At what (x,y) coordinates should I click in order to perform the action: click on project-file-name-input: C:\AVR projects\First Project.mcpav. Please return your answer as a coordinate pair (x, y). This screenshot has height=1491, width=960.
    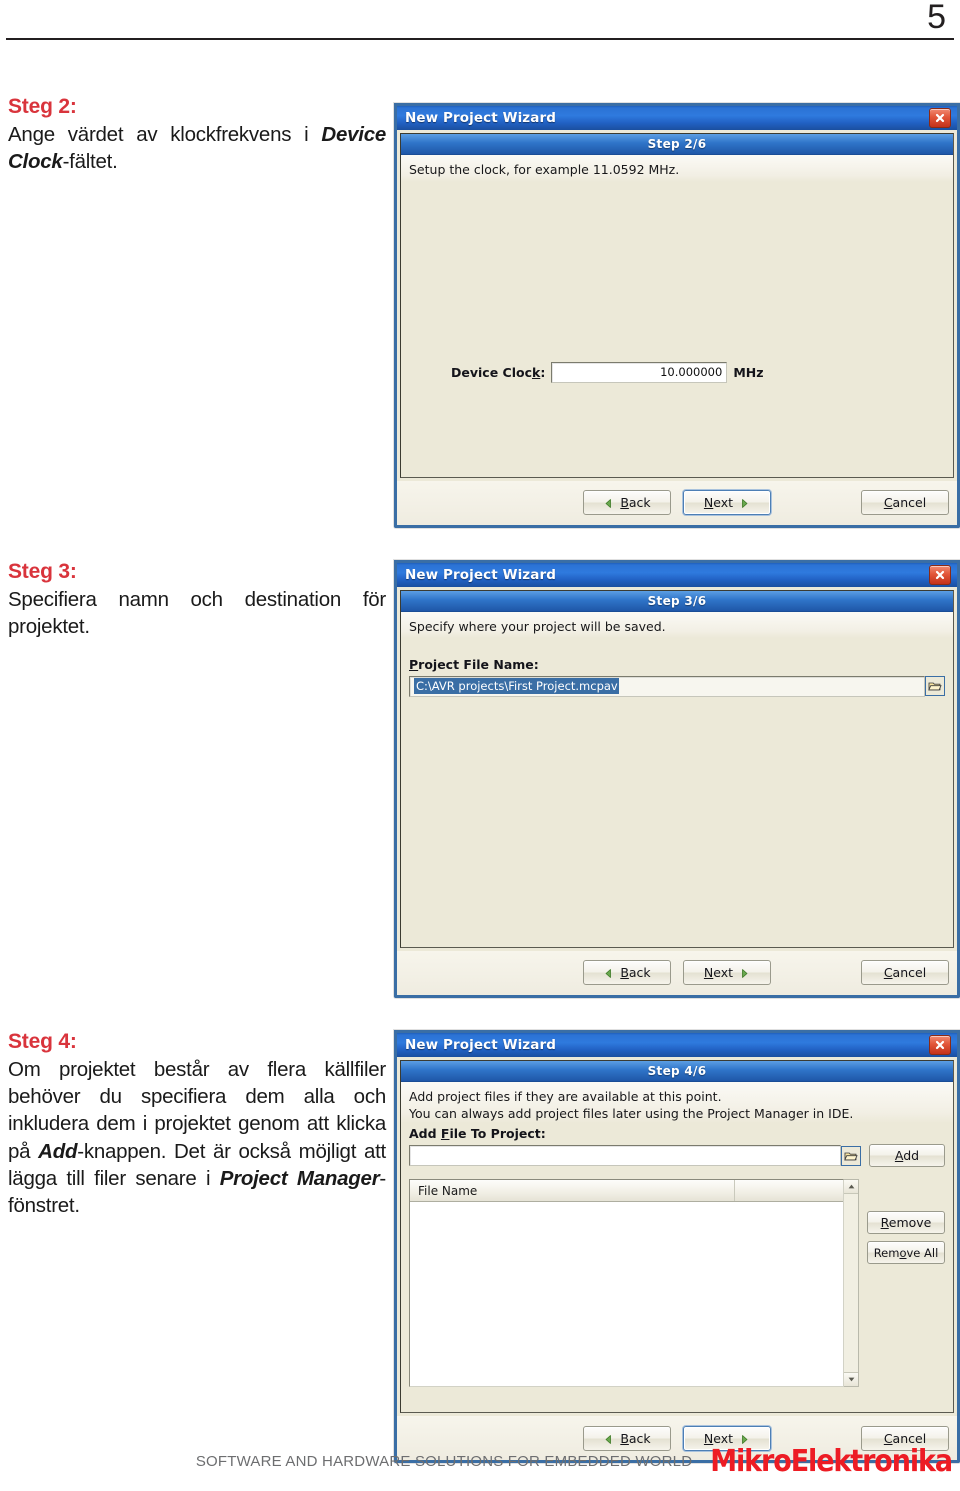
    Looking at the image, I should click on (667, 686).